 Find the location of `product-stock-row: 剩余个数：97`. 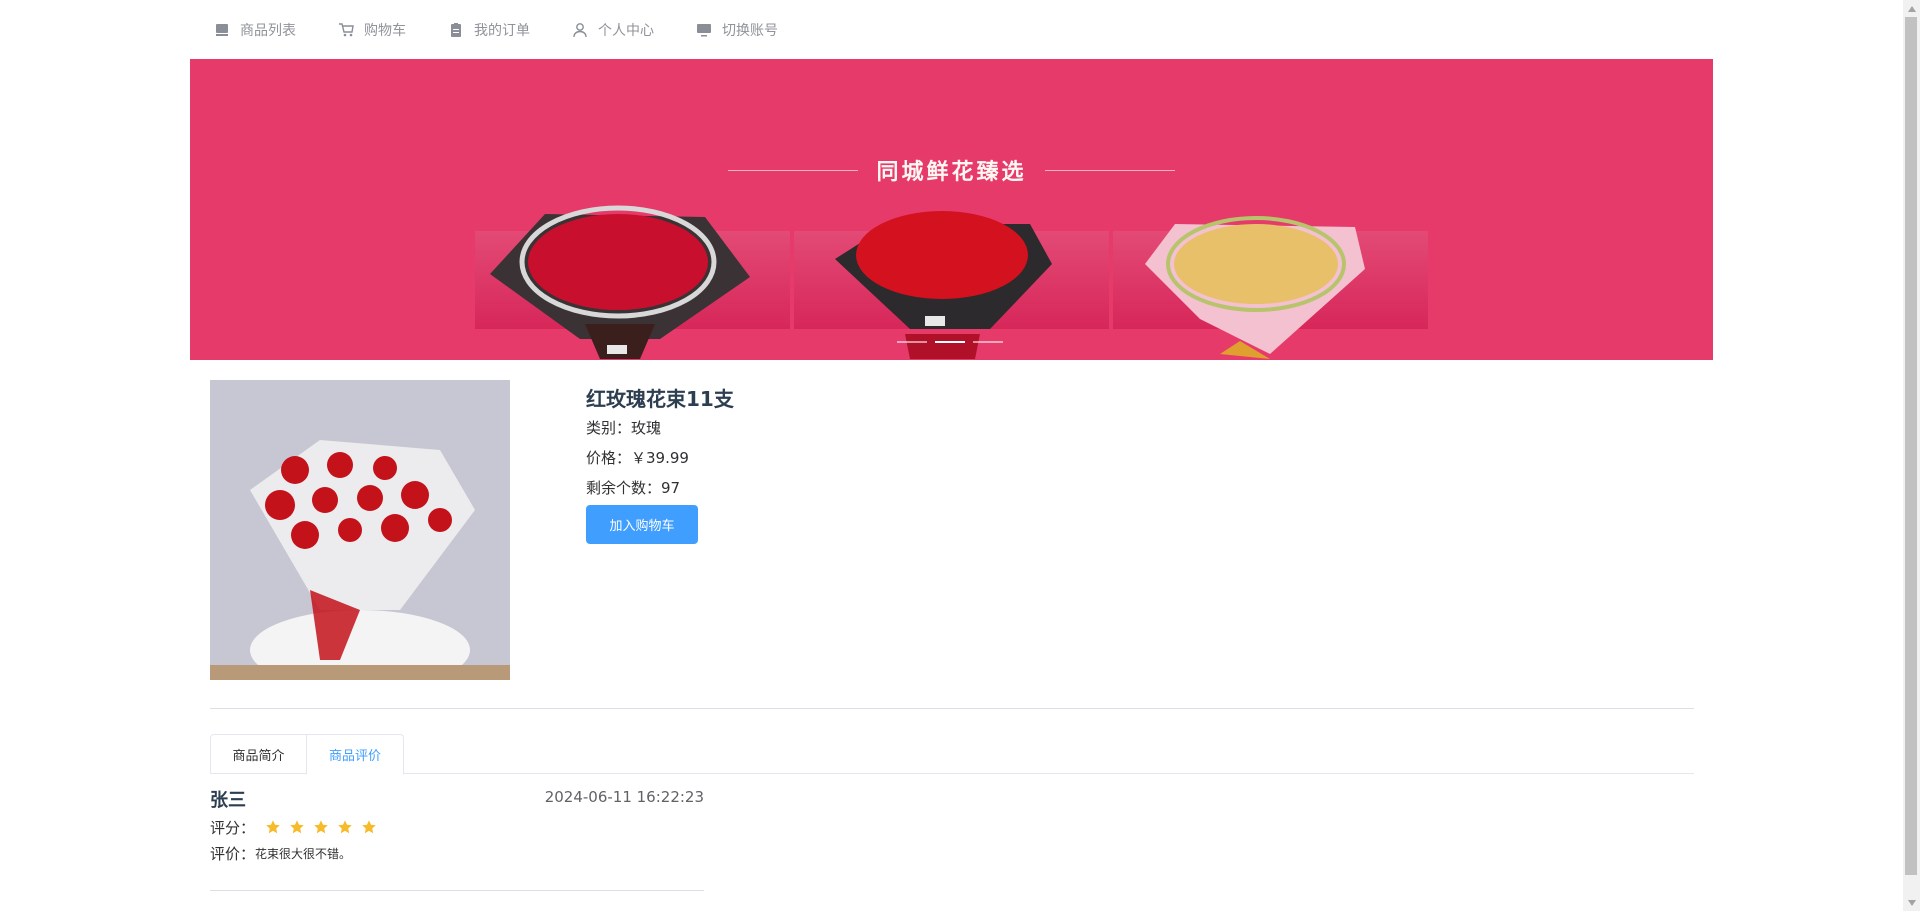

product-stock-row: 剩余个数：97 is located at coordinates (886, 488).